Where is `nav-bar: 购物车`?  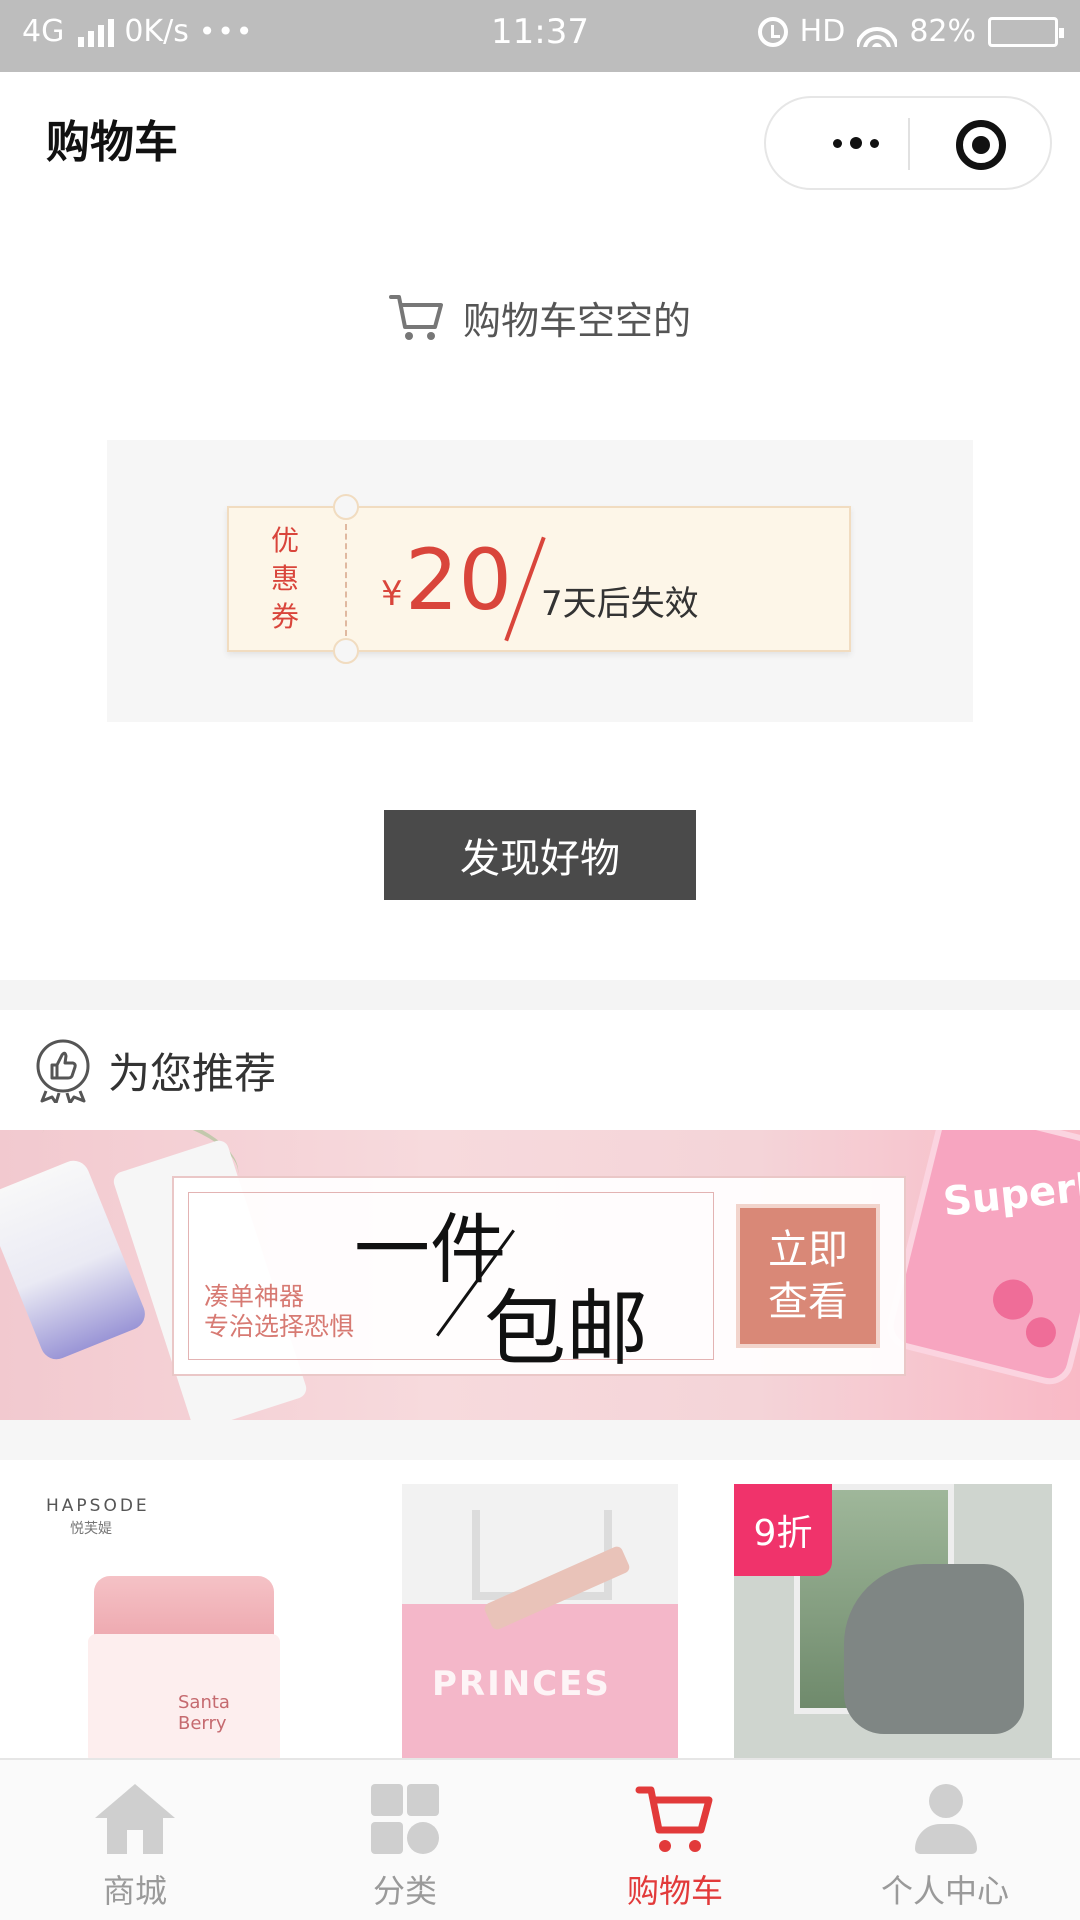 nav-bar: 购物车 is located at coordinates (540, 138).